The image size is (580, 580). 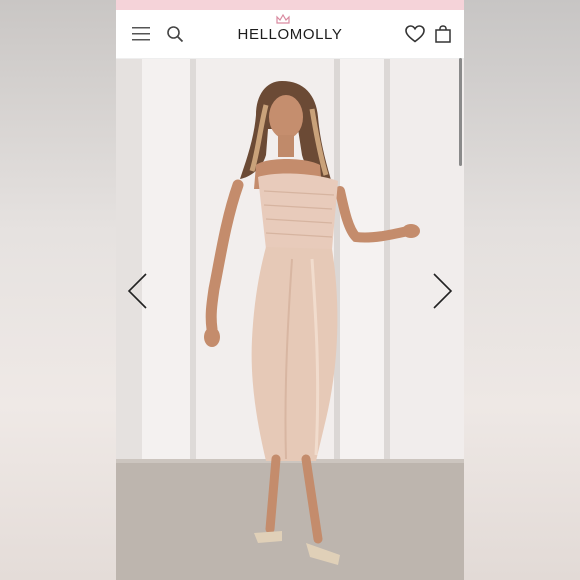 I want to click on next-image-button, so click(x=443, y=291).